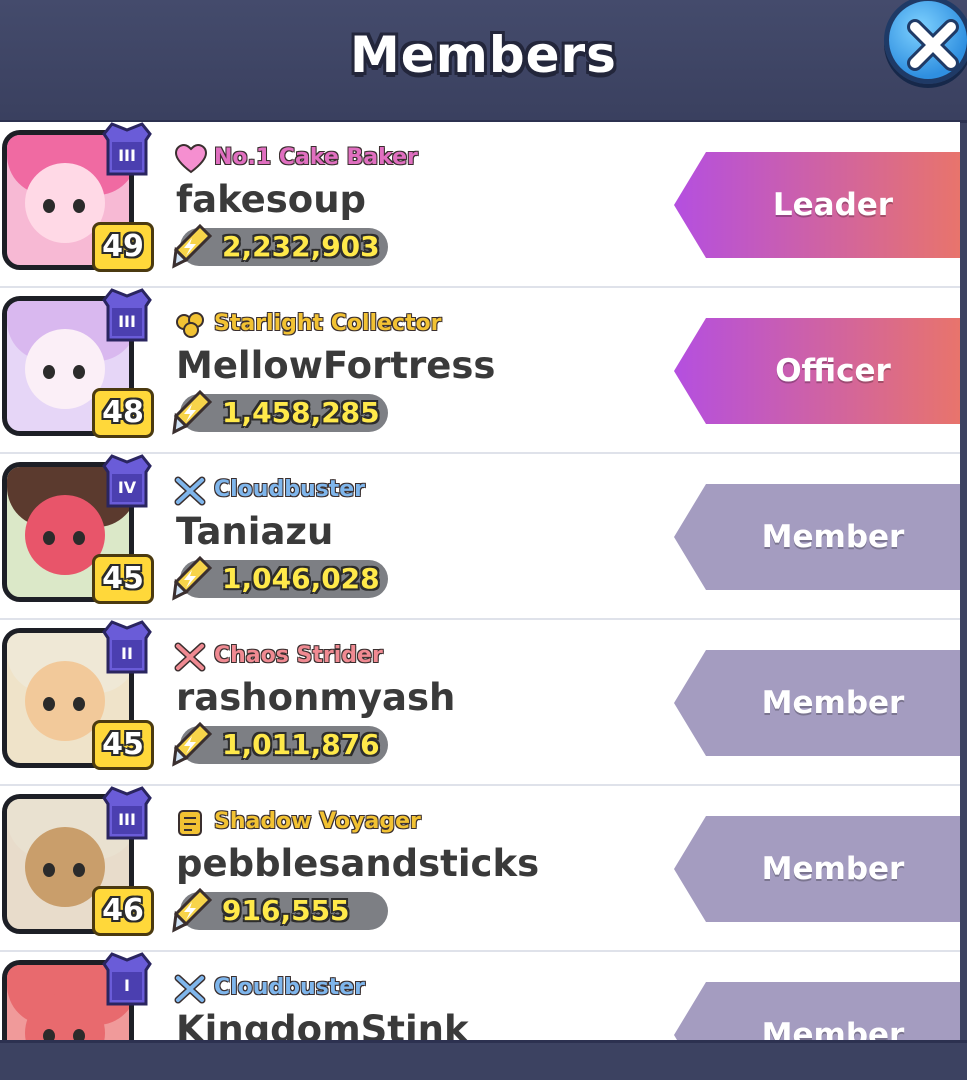 The height and width of the screenshot is (1080, 967). What do you see at coordinates (483, 1060) in the screenshot?
I see `panel-footer` at bounding box center [483, 1060].